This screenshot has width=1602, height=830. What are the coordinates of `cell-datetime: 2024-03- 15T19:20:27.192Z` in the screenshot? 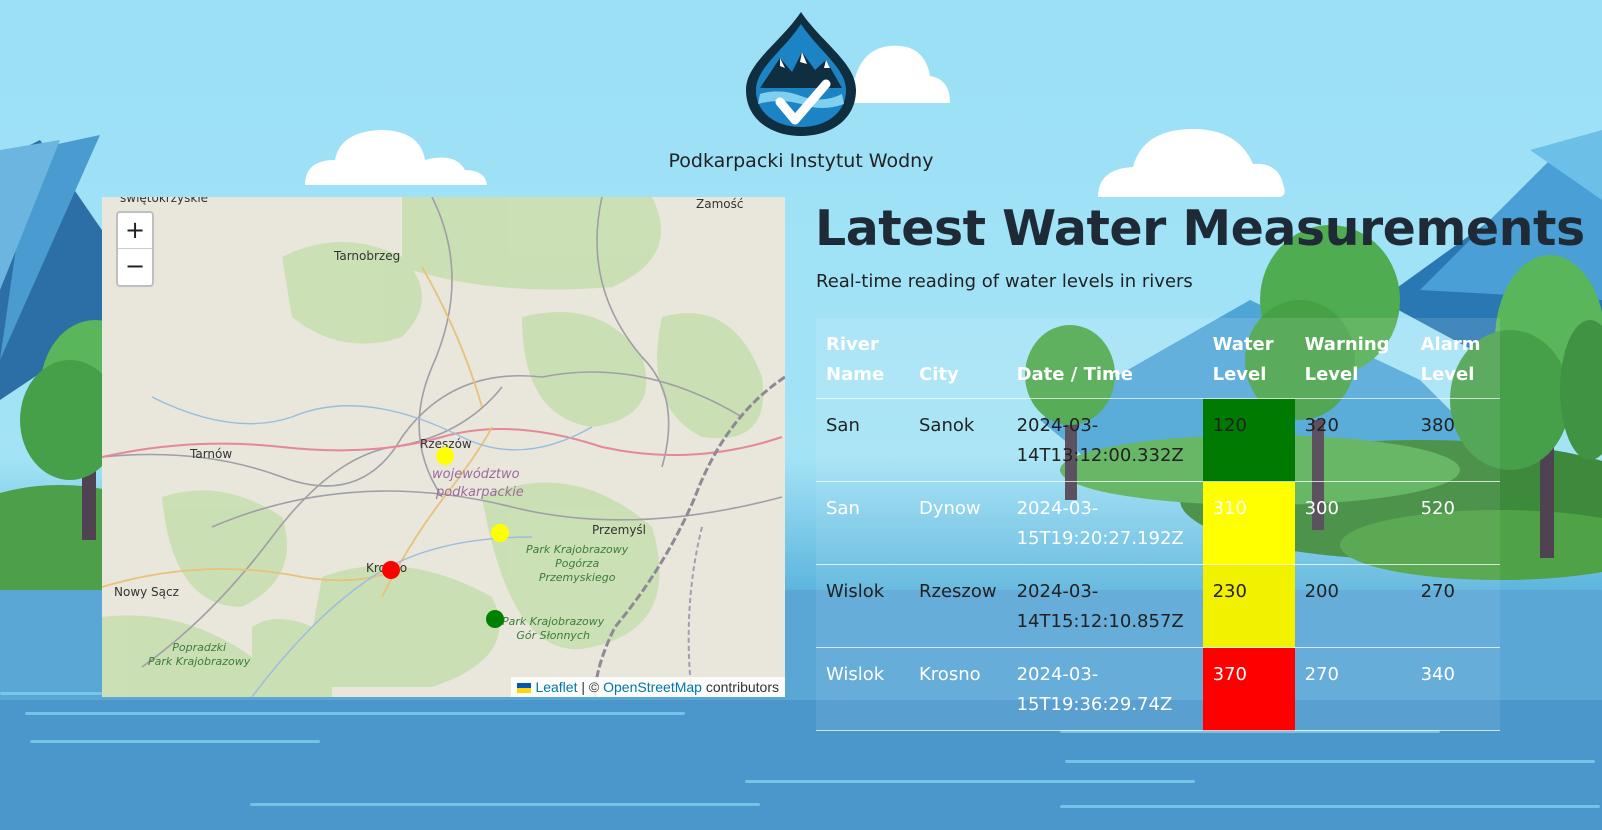 It's located at (1104, 523).